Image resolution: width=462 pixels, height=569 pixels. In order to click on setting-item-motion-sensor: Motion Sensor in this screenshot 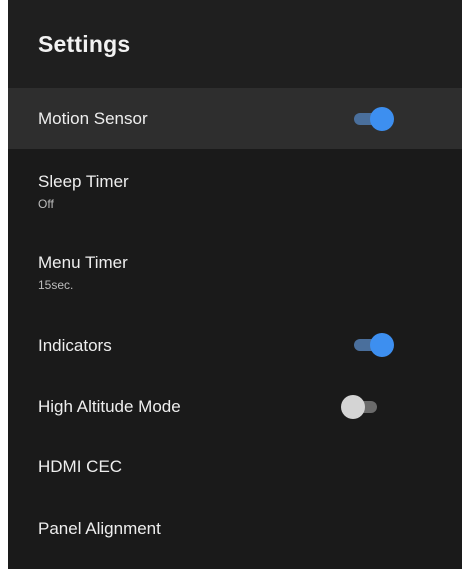, I will do `click(235, 118)`.